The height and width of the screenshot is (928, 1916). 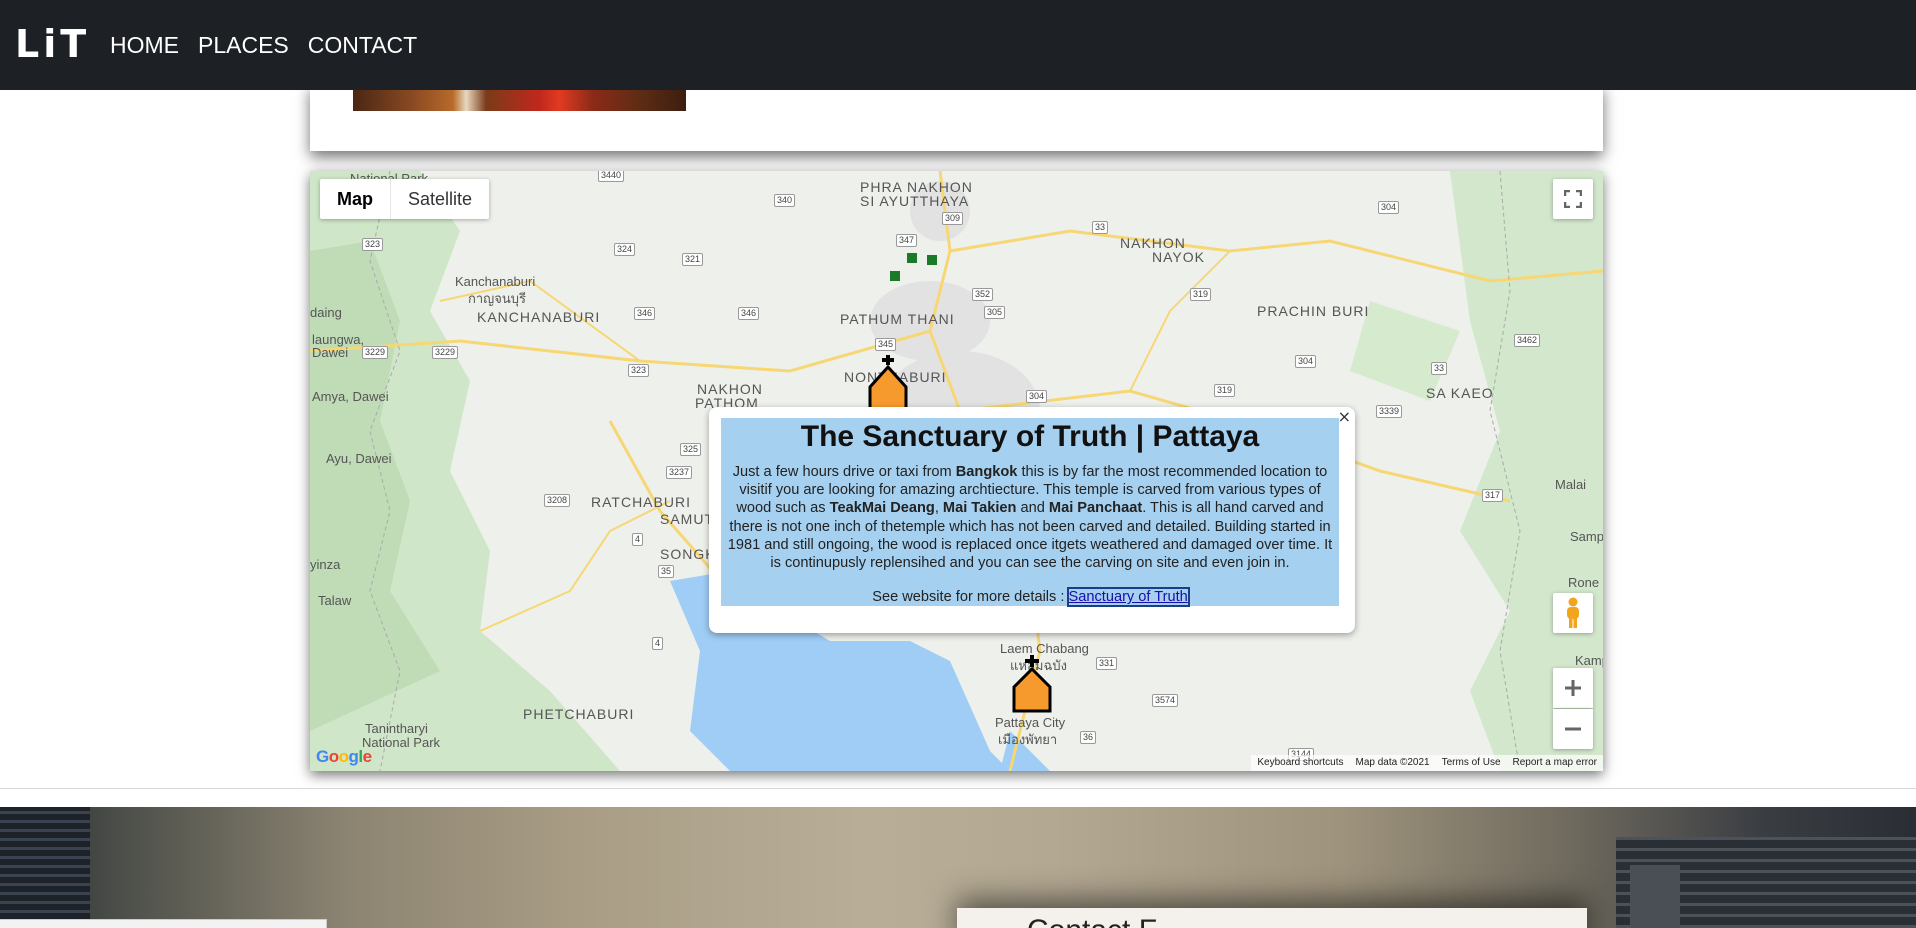 I want to click on route-shield: 340, so click(x=785, y=200).